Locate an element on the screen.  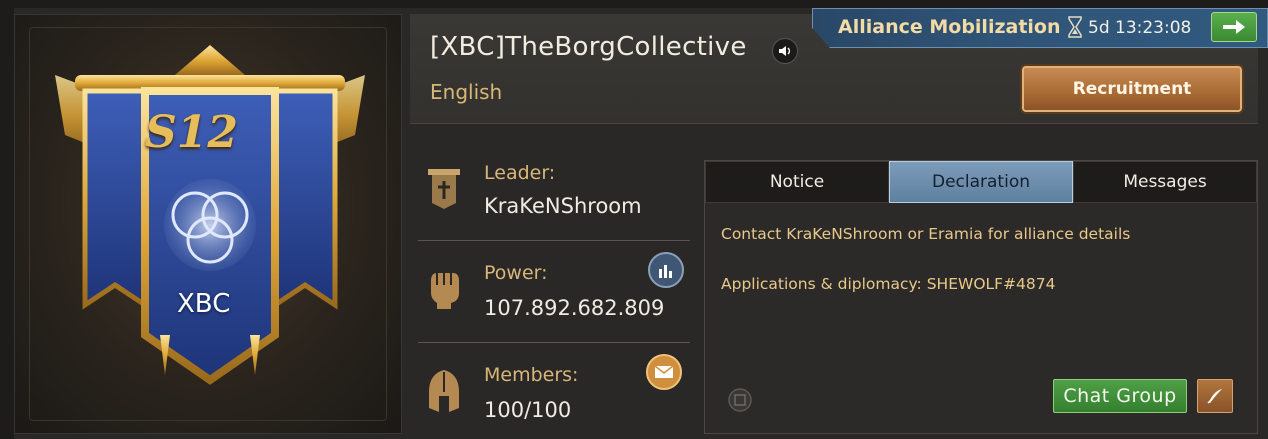
quill-icon is located at coordinates (1214, 396).